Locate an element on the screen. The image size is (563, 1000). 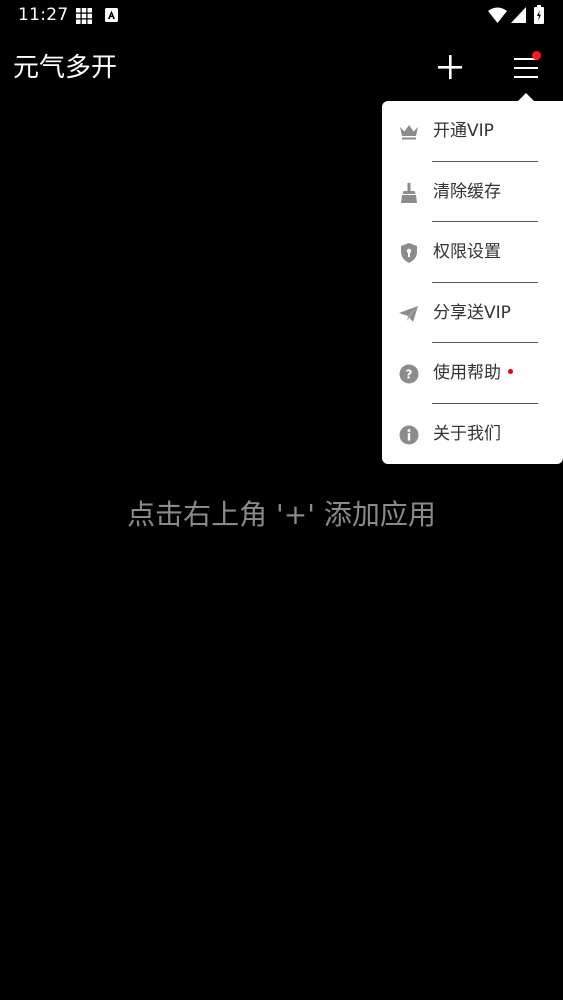
signal-icon is located at coordinates (518, 15).